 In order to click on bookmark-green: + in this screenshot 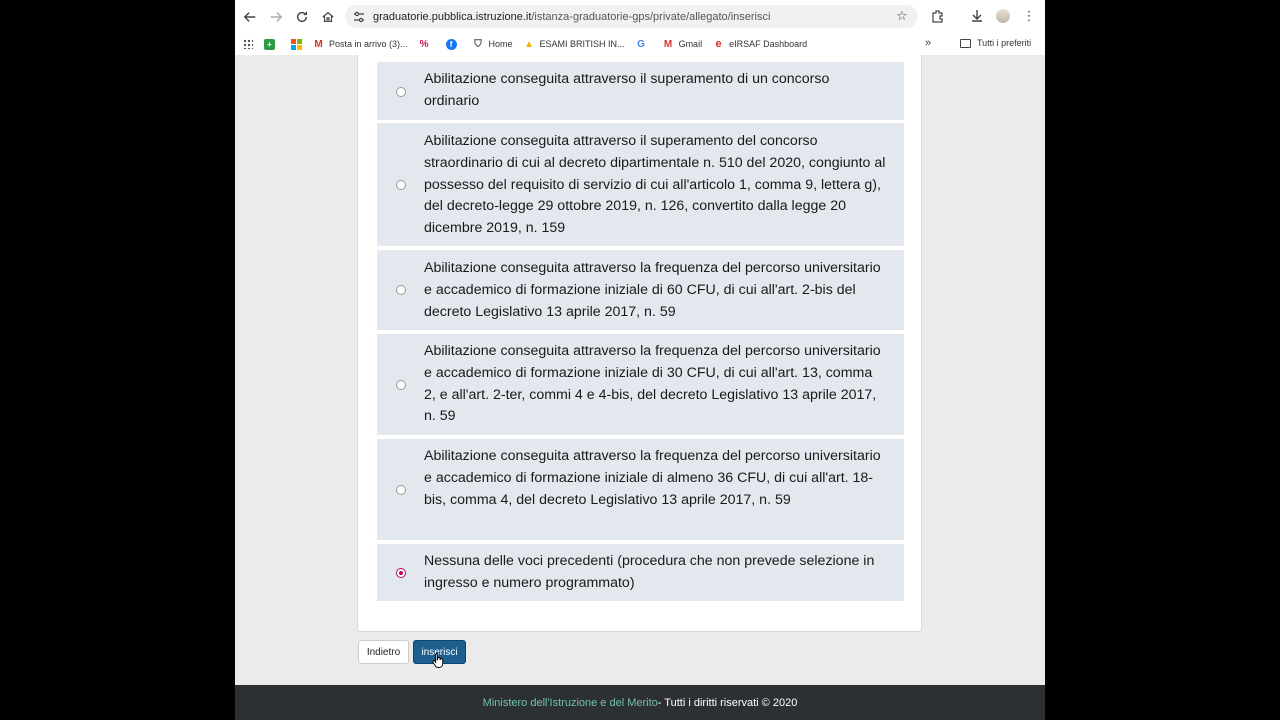, I will do `click(272, 44)`.